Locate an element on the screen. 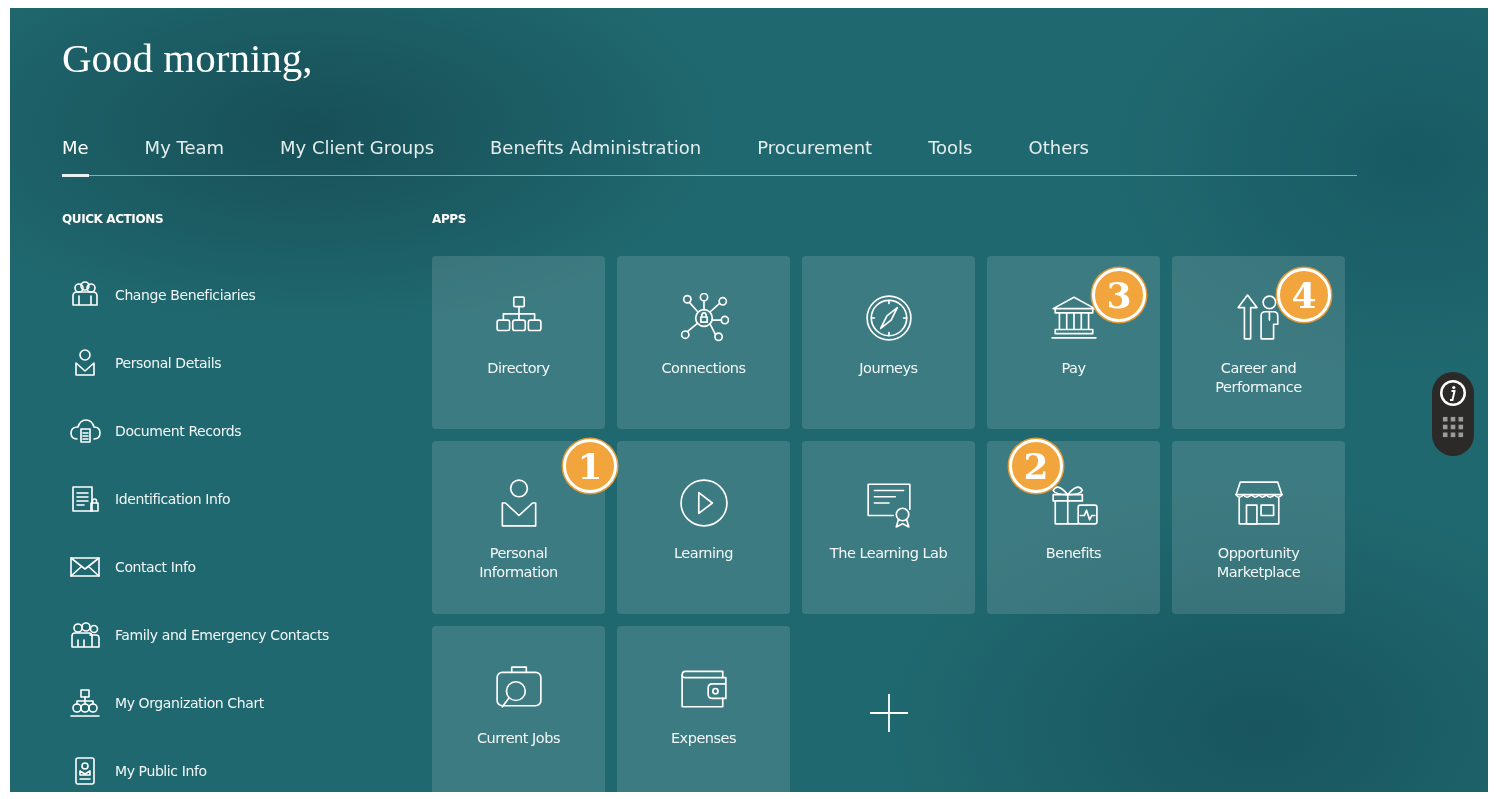 The height and width of the screenshot is (799, 1496). info-icon is located at coordinates (1453, 393).